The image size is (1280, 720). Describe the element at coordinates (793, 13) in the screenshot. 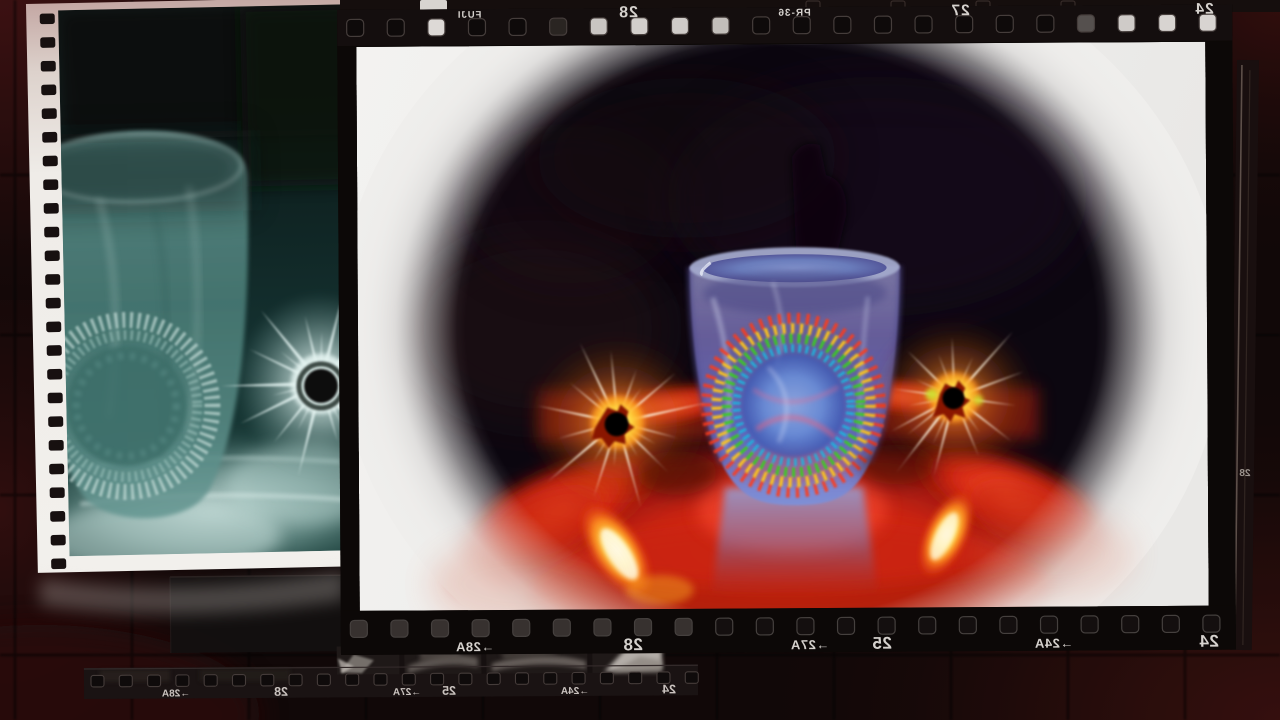

I see `svg-text: PR-36` at that location.